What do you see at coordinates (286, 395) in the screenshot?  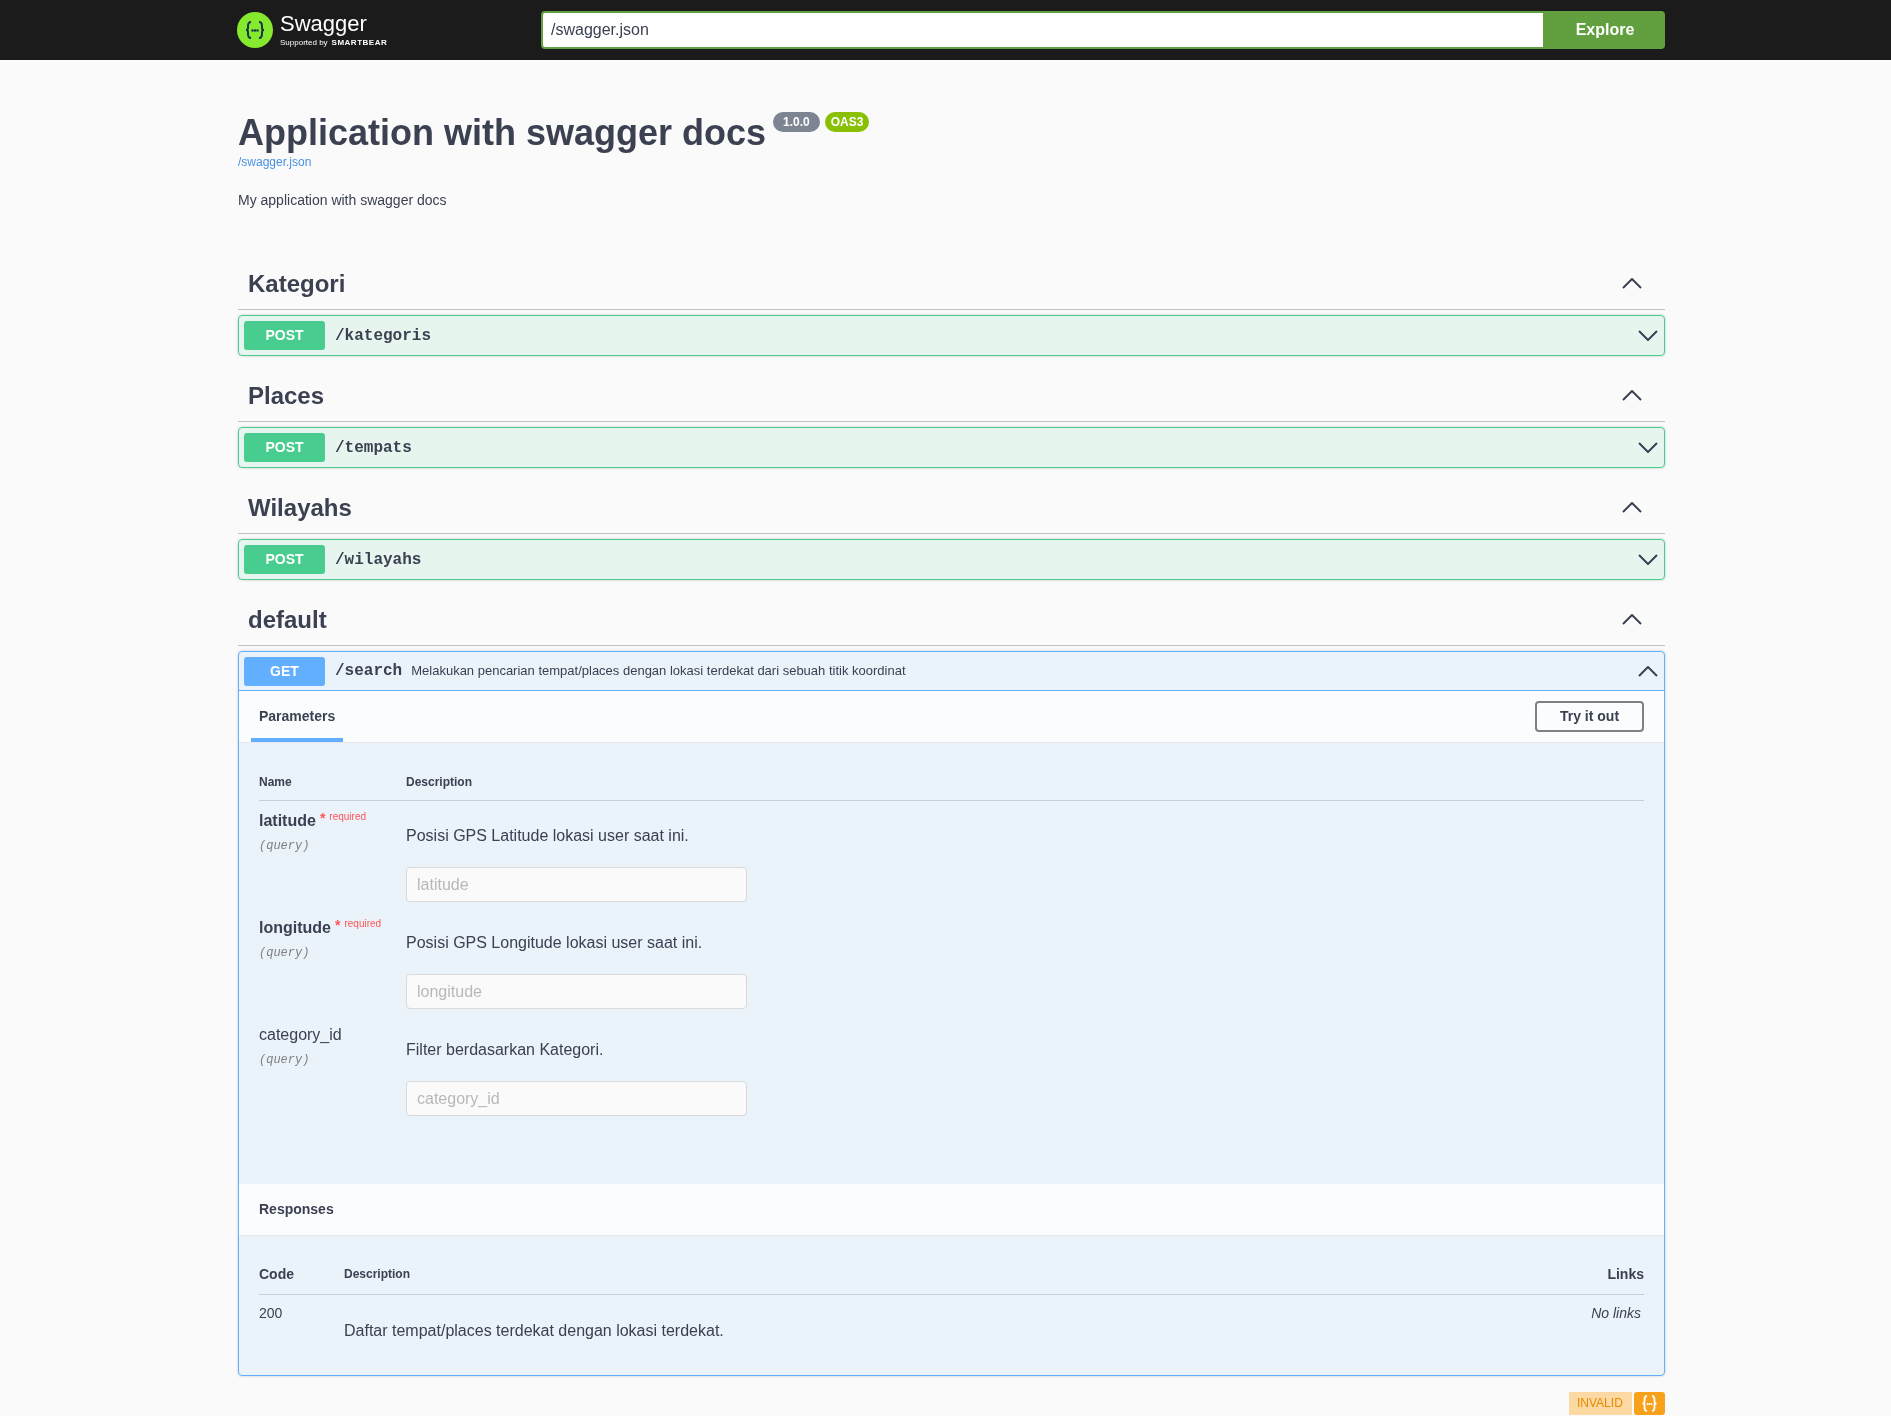 I see `tag-title: Places` at bounding box center [286, 395].